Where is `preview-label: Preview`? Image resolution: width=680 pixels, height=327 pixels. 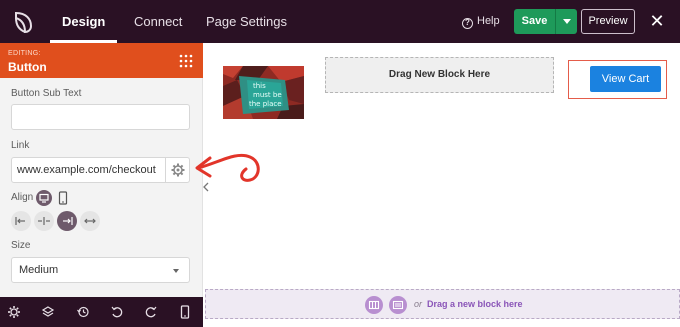 preview-label: Preview is located at coordinates (608, 21).